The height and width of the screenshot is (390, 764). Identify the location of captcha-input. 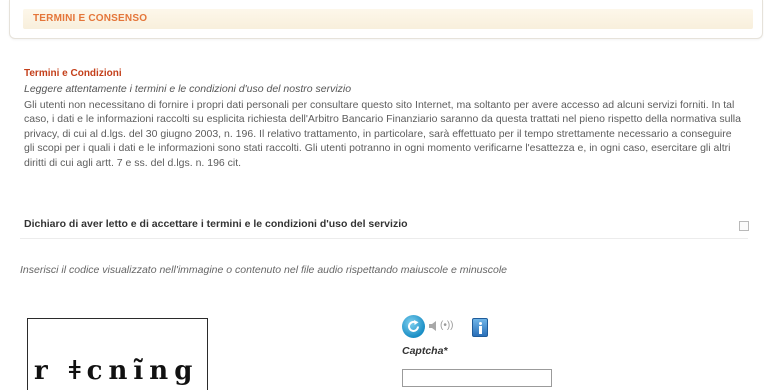
(477, 378).